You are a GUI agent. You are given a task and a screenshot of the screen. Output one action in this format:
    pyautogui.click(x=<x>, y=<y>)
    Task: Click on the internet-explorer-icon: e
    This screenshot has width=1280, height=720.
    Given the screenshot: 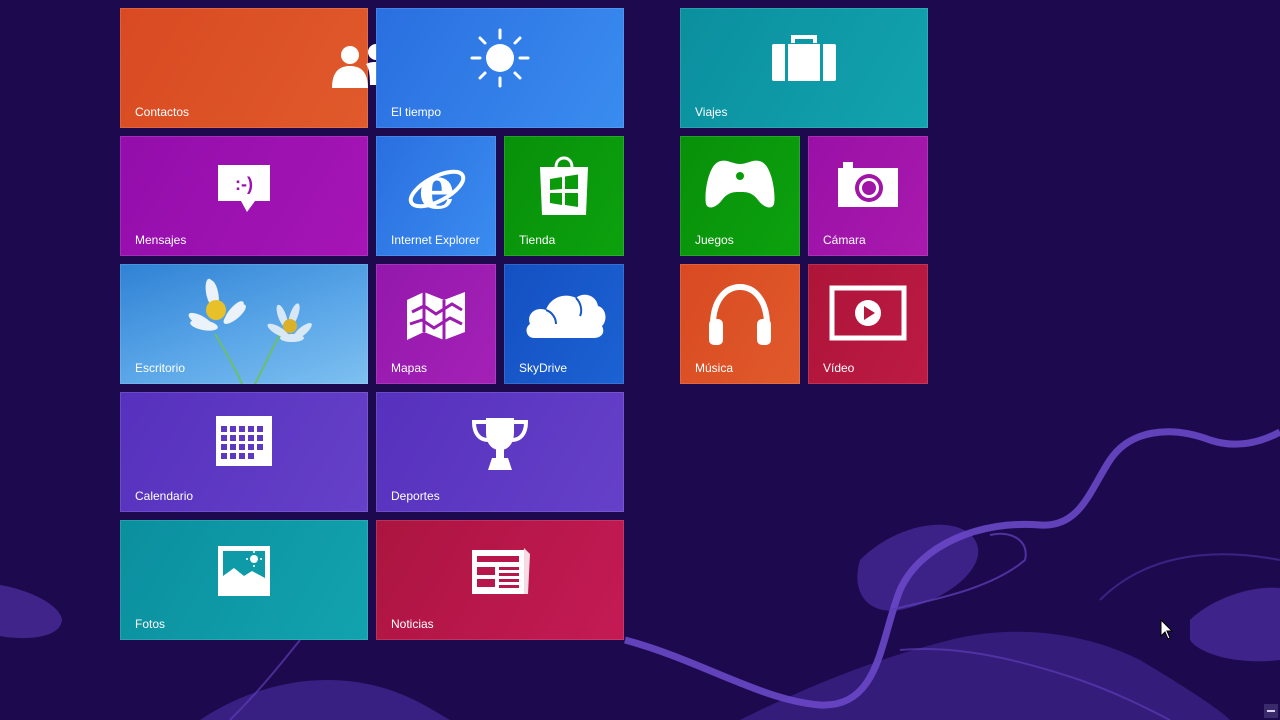 What is the action you would take?
    pyautogui.click(x=437, y=187)
    